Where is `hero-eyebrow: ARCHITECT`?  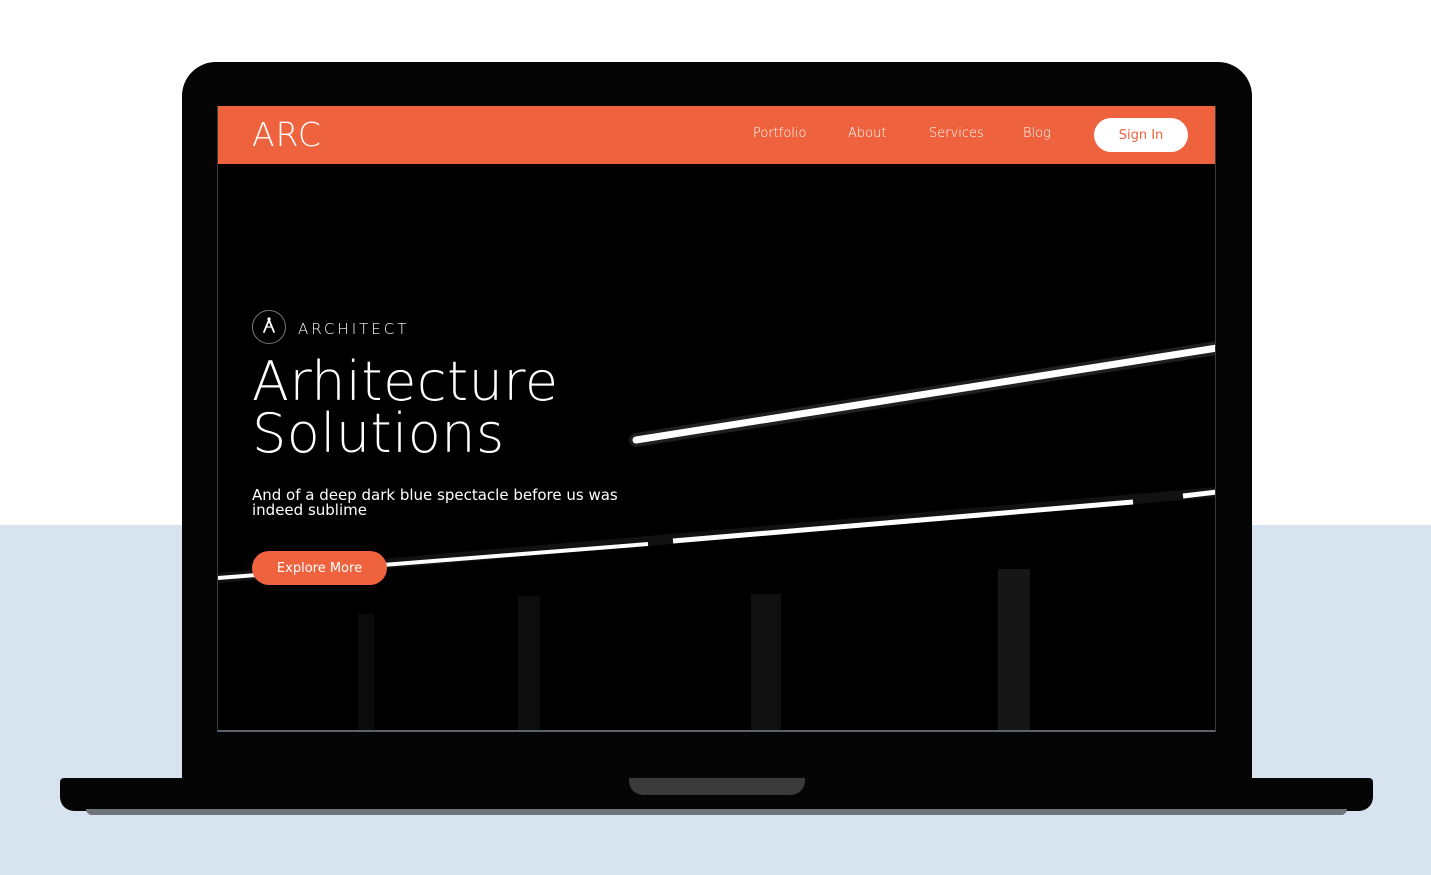
hero-eyebrow: ARCHITECT is located at coordinates (354, 329).